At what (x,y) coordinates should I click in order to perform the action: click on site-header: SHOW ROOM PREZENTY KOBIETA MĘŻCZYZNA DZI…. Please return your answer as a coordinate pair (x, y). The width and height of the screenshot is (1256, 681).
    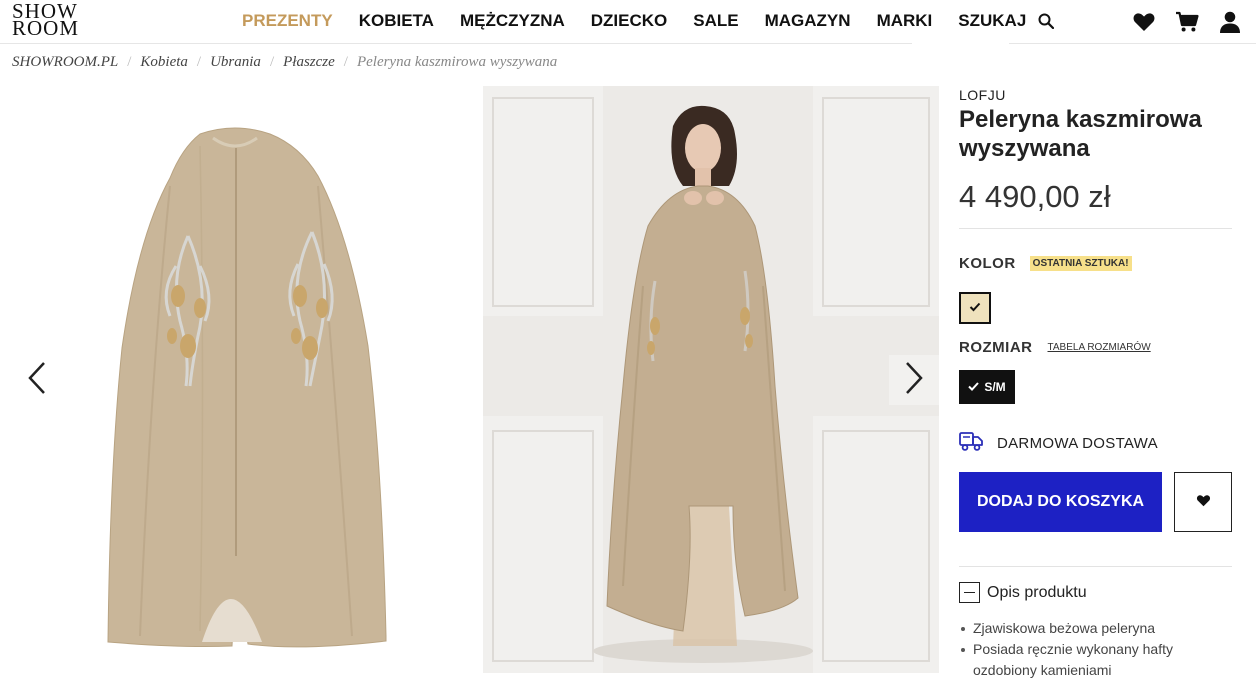
    Looking at the image, I should click on (628, 22).